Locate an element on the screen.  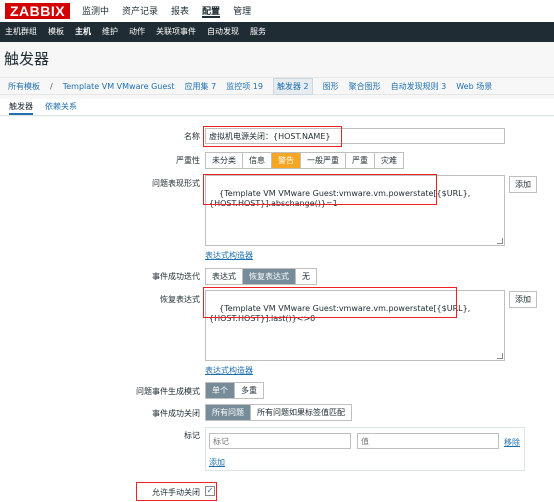
severity-label: 严重性 is located at coordinates (188, 160).